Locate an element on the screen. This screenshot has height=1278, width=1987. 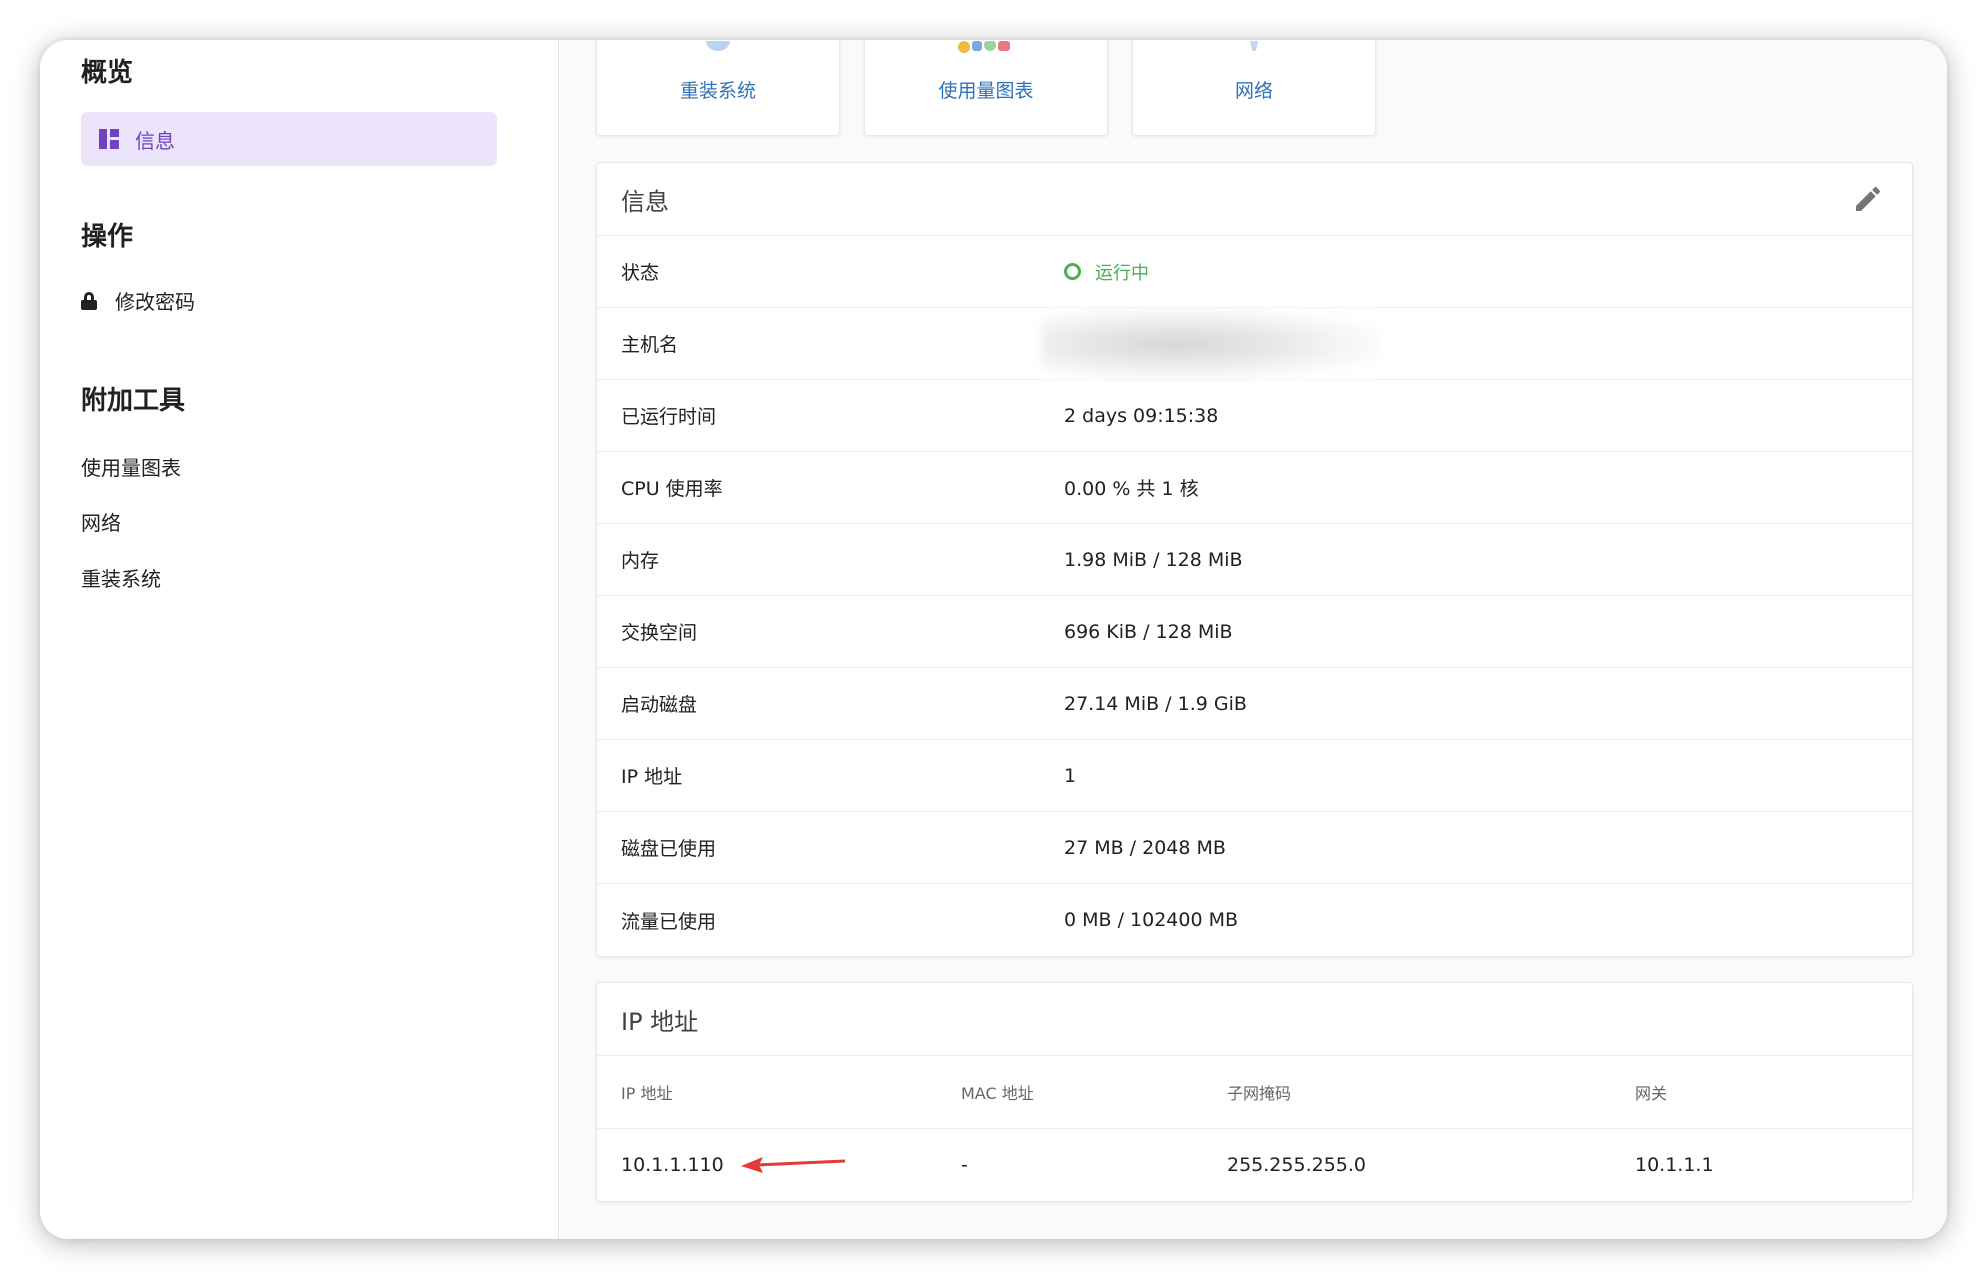
sidebar-item-change-password: 修改密码 is located at coordinates (138, 300).